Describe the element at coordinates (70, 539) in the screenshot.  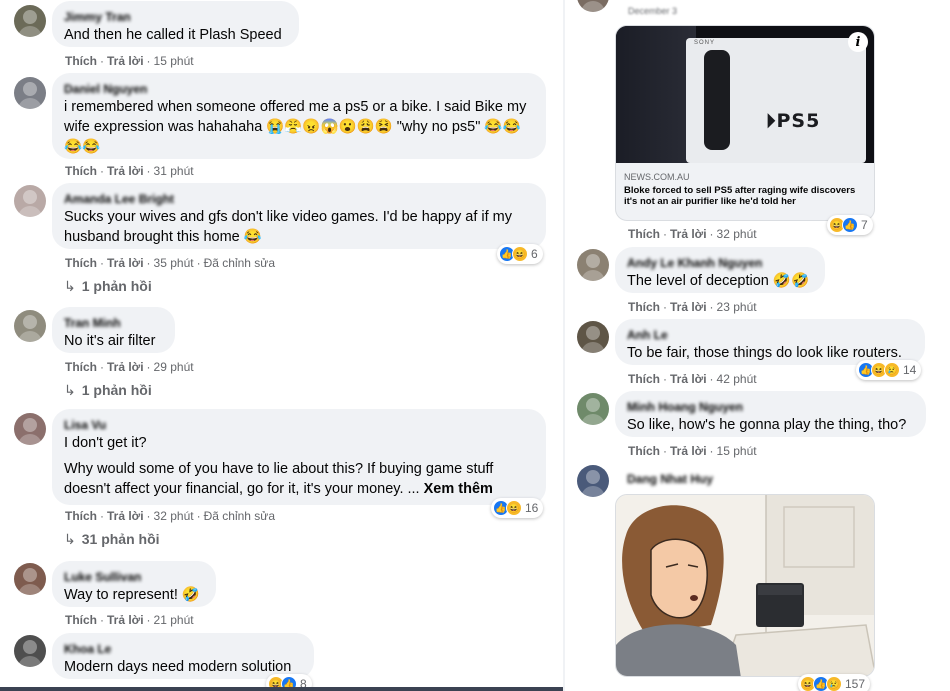
I see `reply-arrow-icon: ↳` at that location.